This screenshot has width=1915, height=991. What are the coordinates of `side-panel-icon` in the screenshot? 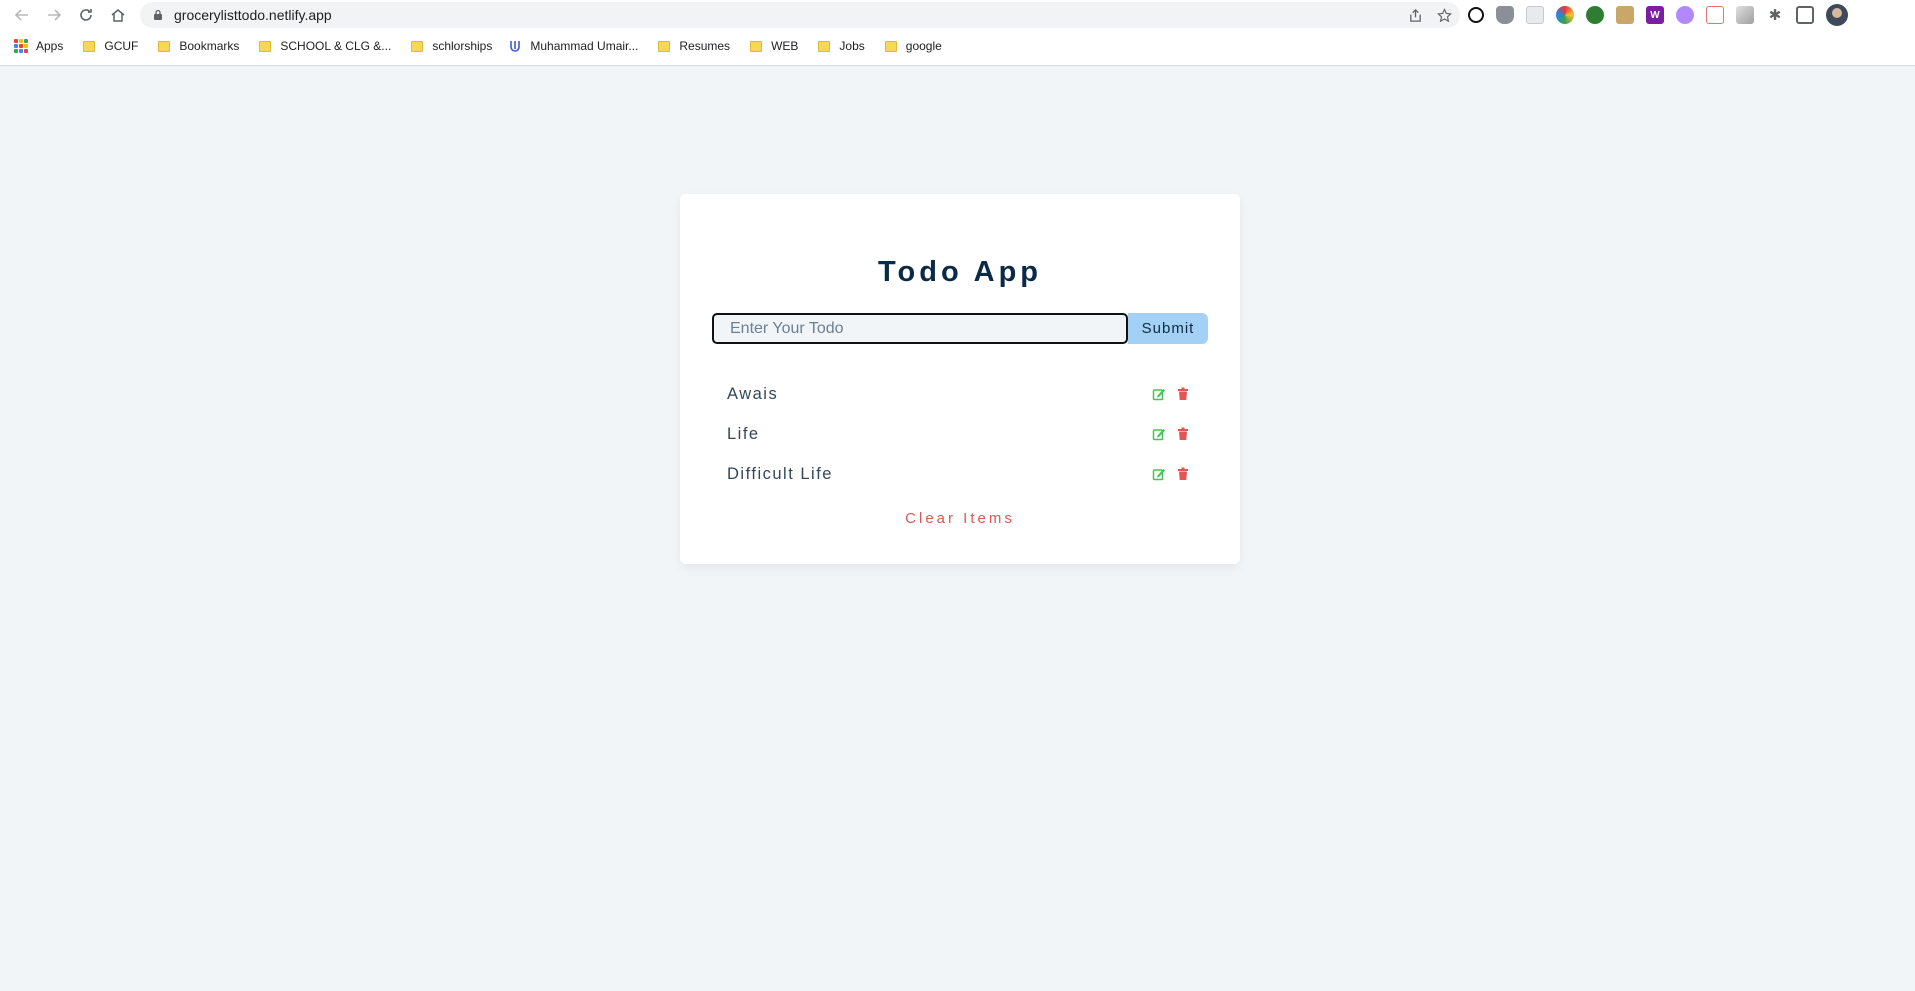 It's located at (1805, 15).